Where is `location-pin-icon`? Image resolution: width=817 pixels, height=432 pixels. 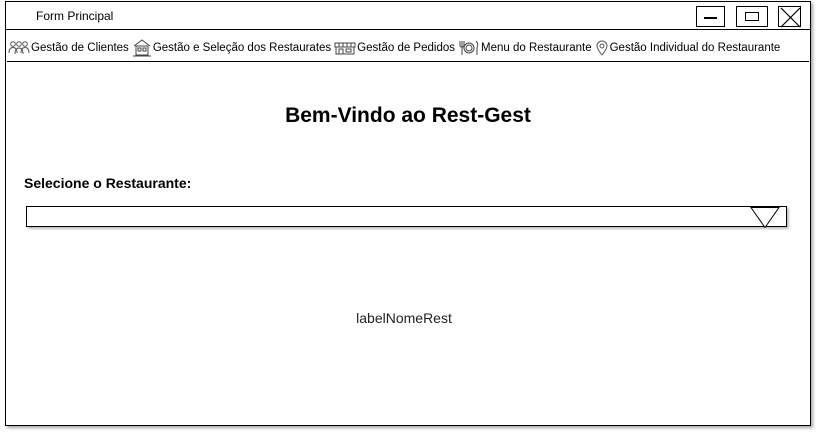 location-pin-icon is located at coordinates (602, 48).